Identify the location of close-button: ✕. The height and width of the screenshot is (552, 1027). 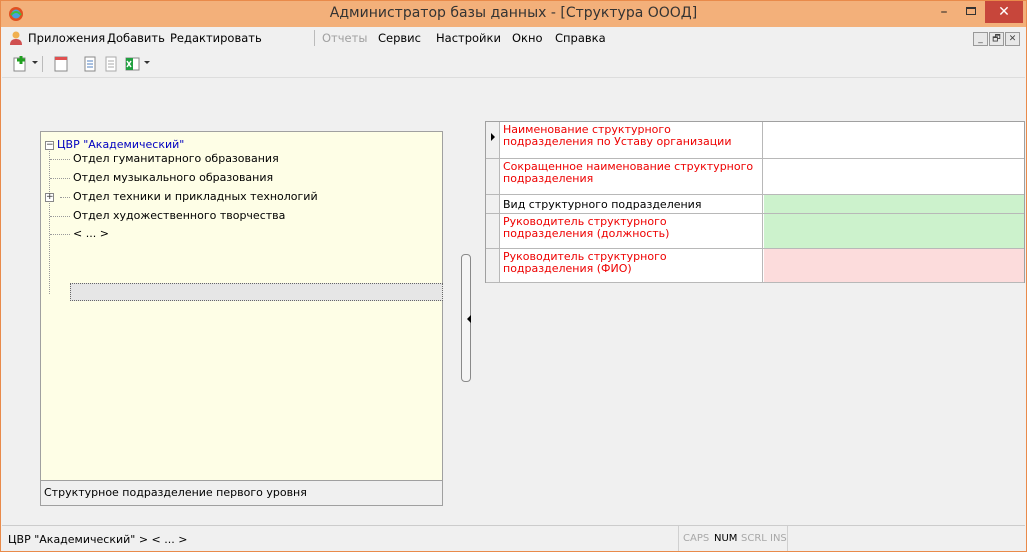
(1004, 12).